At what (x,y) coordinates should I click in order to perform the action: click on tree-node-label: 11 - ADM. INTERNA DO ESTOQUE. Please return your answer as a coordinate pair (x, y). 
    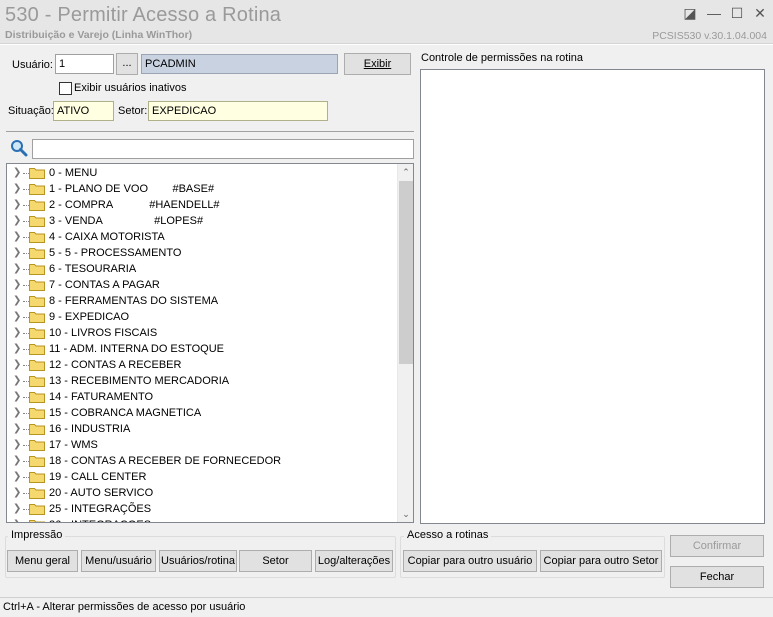
    Looking at the image, I should click on (137, 349).